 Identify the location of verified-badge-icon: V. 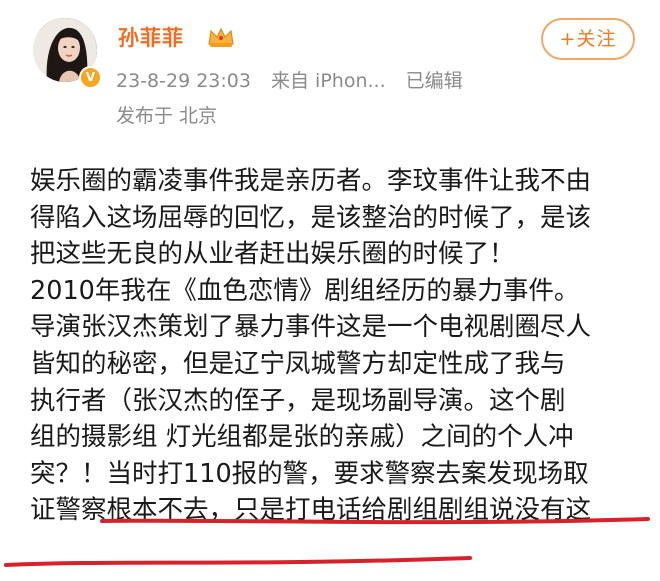
(90, 77).